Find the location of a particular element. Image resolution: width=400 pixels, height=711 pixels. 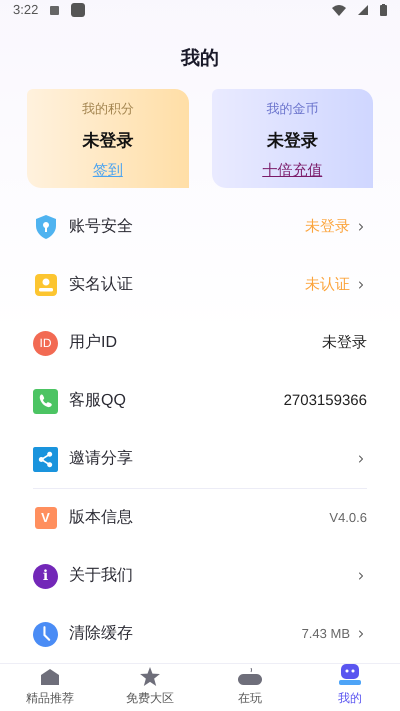

battery-icon is located at coordinates (383, 10).